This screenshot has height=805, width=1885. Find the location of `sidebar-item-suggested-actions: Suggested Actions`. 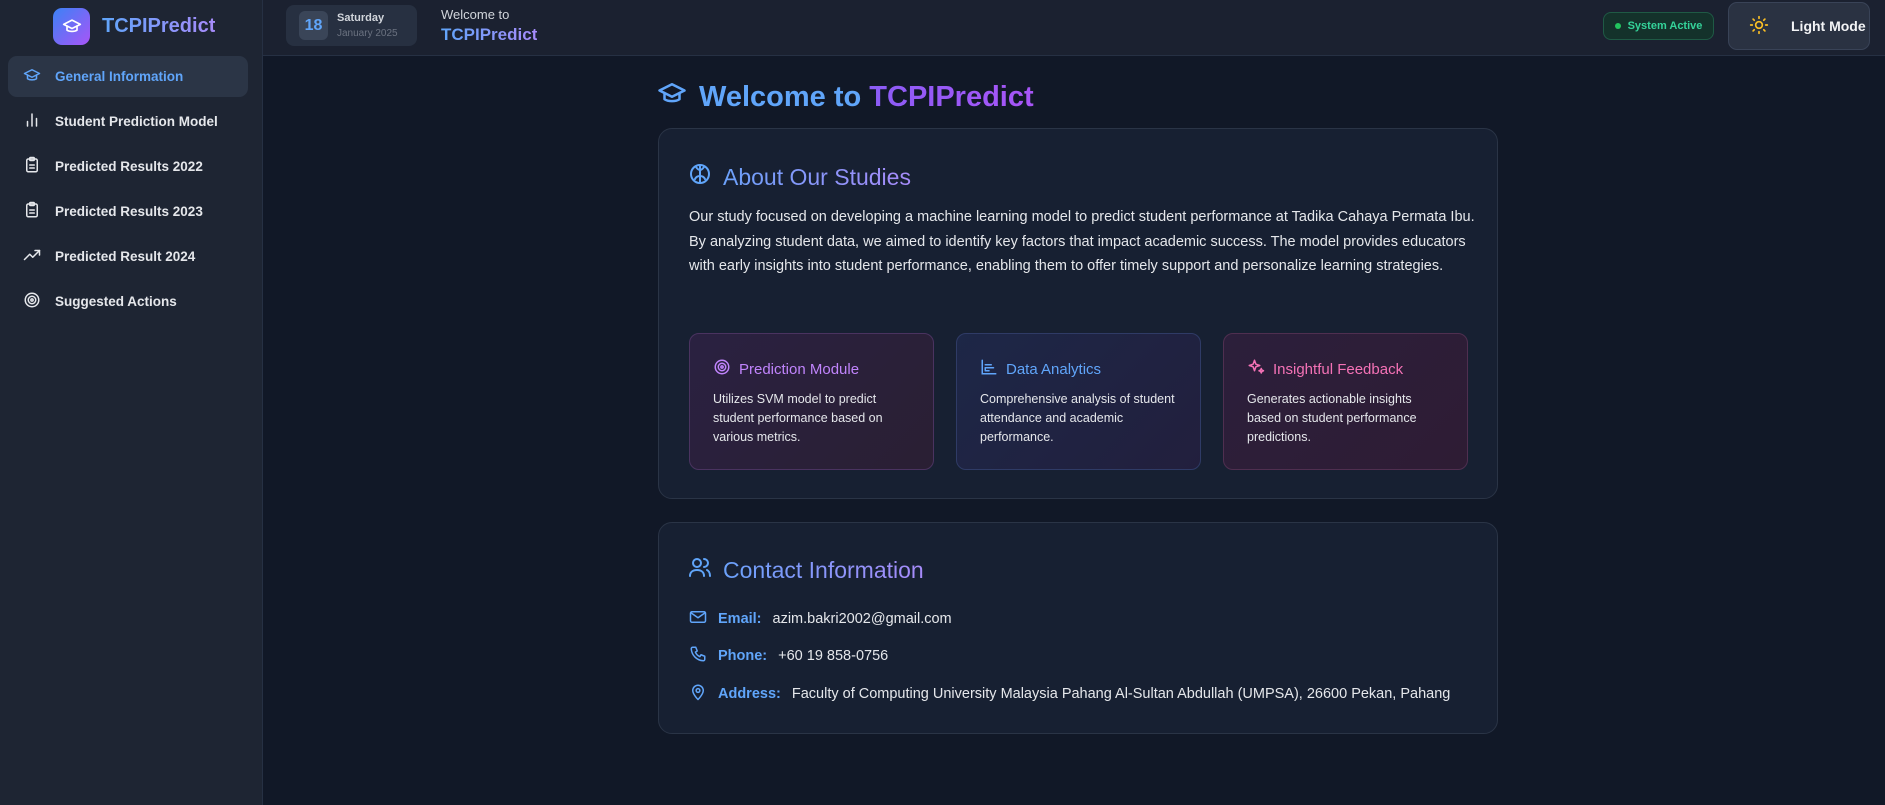

sidebar-item-suggested-actions: Suggested Actions is located at coordinates (128, 301).